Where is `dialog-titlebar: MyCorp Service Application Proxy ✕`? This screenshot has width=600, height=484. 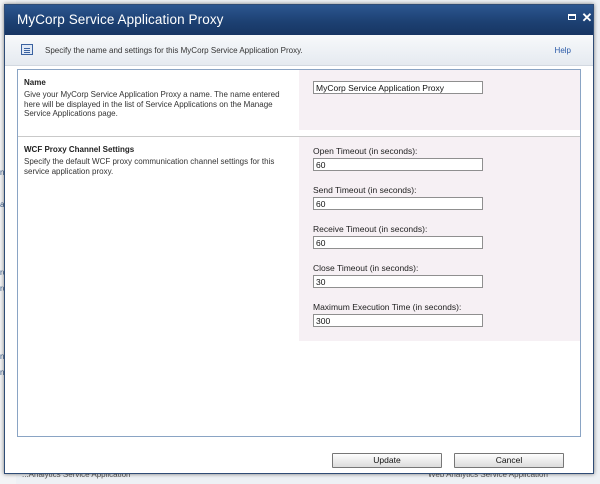
dialog-titlebar: MyCorp Service Application Proxy ✕ is located at coordinates (299, 20).